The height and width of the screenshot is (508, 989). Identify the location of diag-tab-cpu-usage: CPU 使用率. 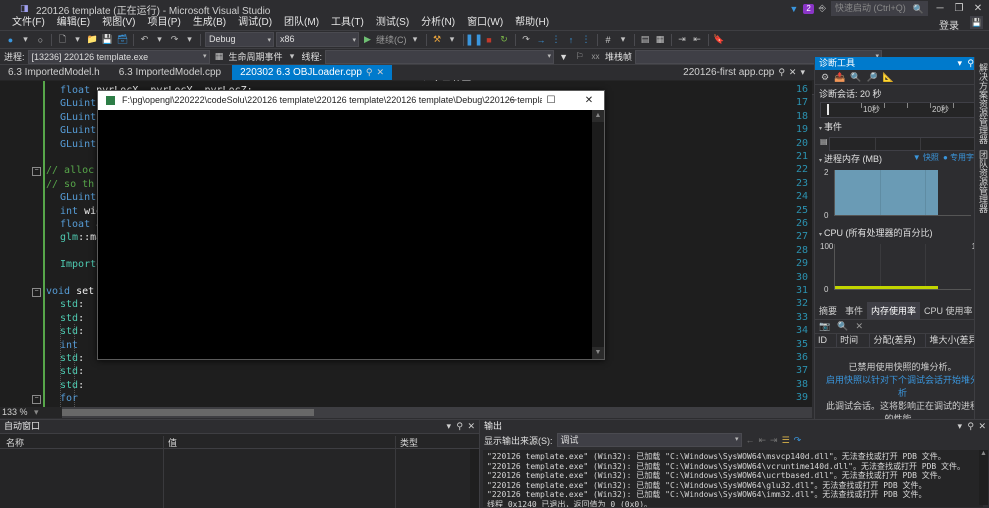
(948, 310).